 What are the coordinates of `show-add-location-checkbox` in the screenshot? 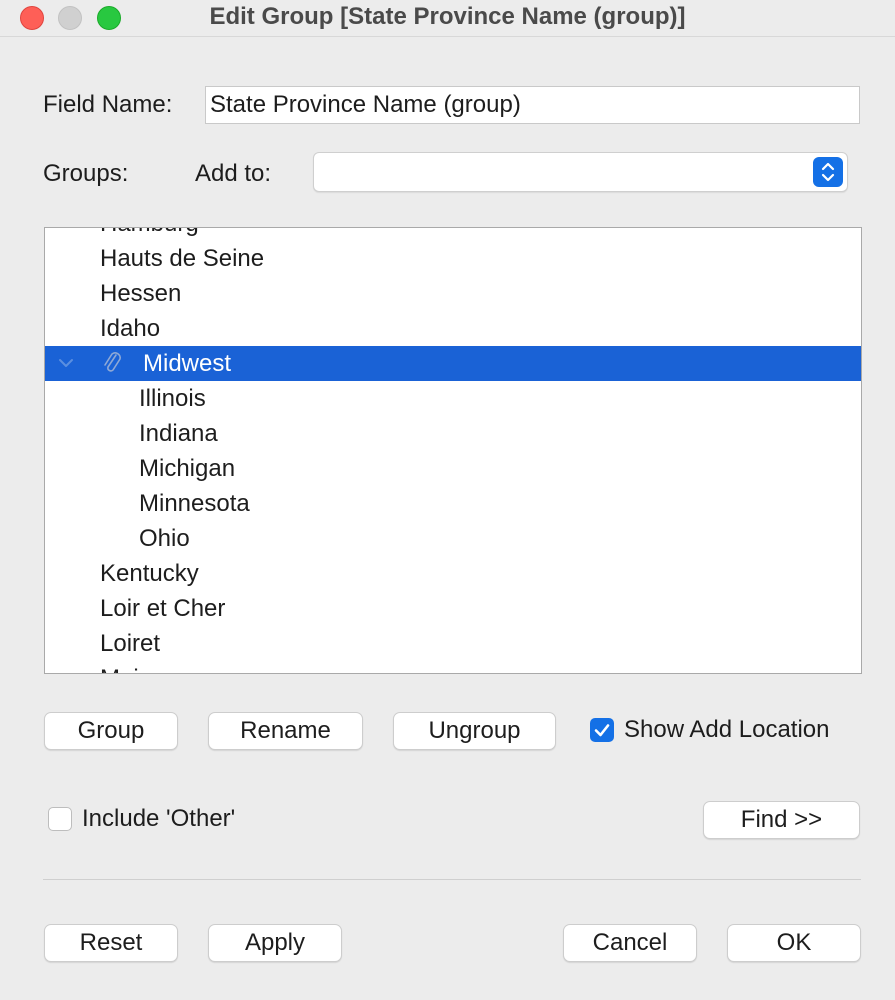 It's located at (602, 730).